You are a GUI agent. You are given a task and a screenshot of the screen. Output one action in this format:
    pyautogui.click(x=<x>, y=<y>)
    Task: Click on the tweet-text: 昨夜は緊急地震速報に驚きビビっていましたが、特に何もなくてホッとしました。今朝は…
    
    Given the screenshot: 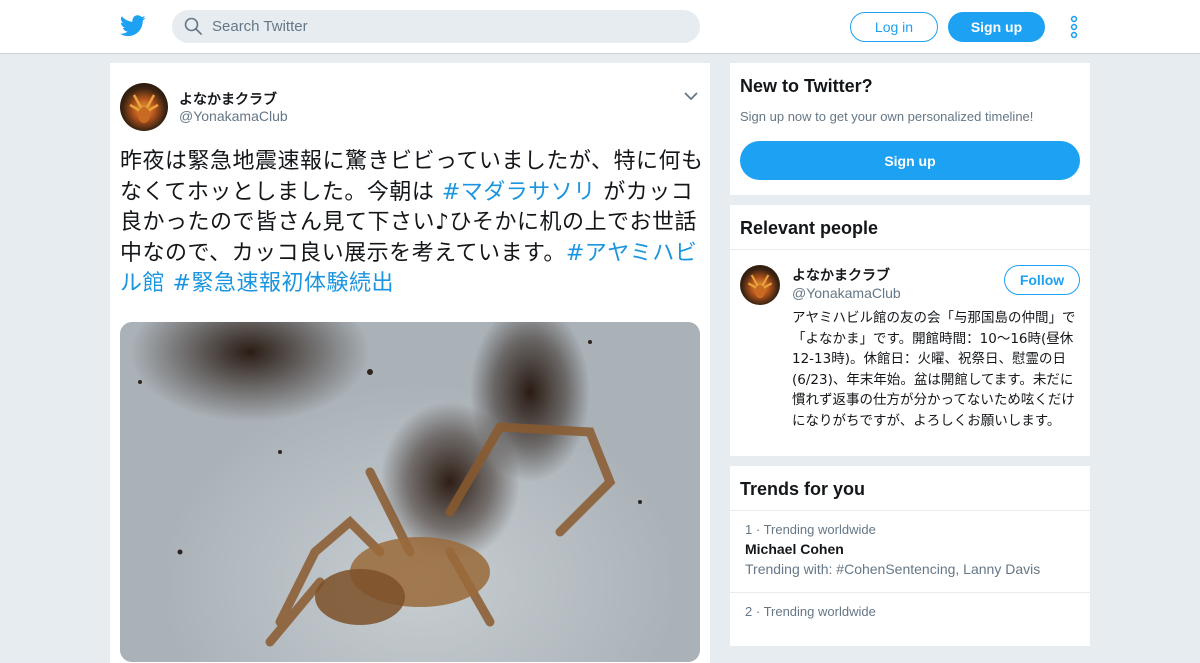 What is the action you would take?
    pyautogui.click(x=415, y=223)
    